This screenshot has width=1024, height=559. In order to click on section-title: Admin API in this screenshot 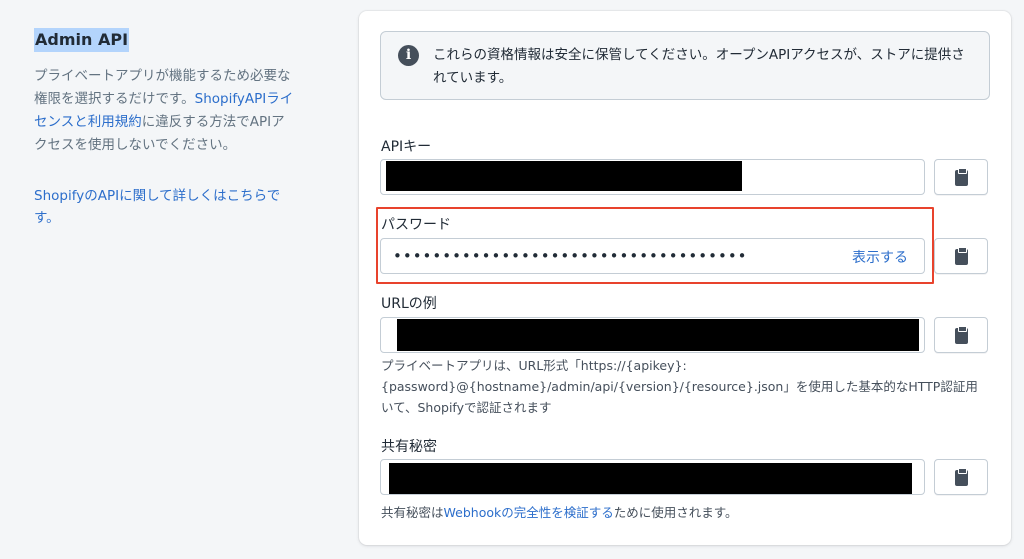, I will do `click(82, 40)`.